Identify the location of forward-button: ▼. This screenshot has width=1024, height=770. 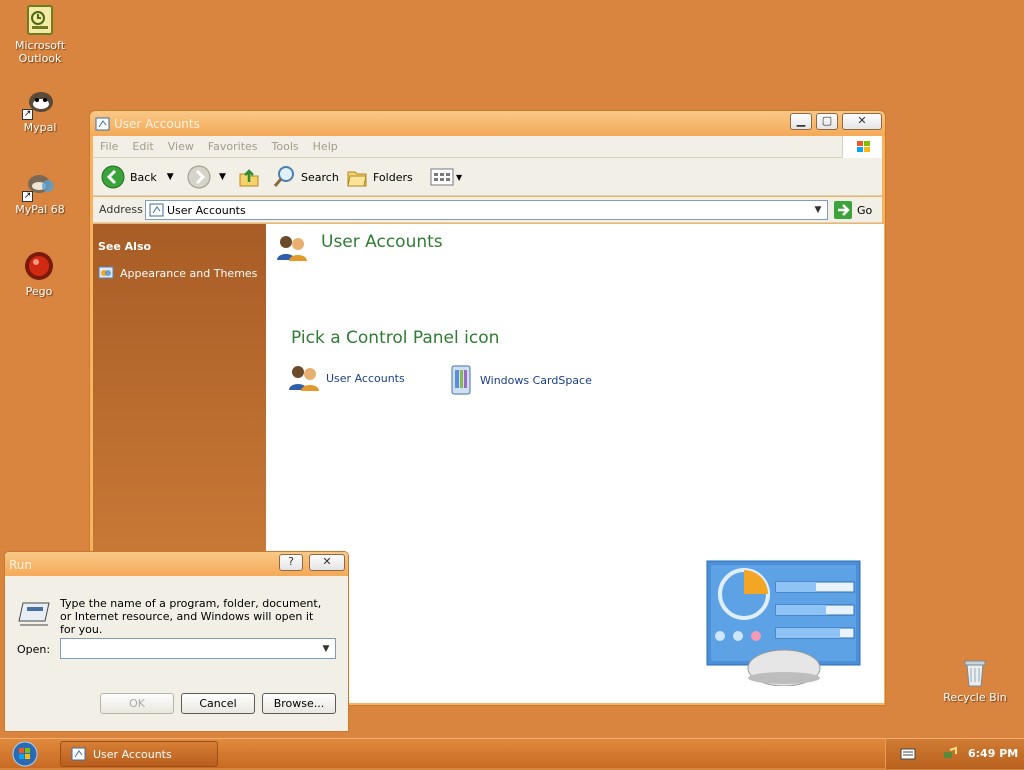
(206, 177).